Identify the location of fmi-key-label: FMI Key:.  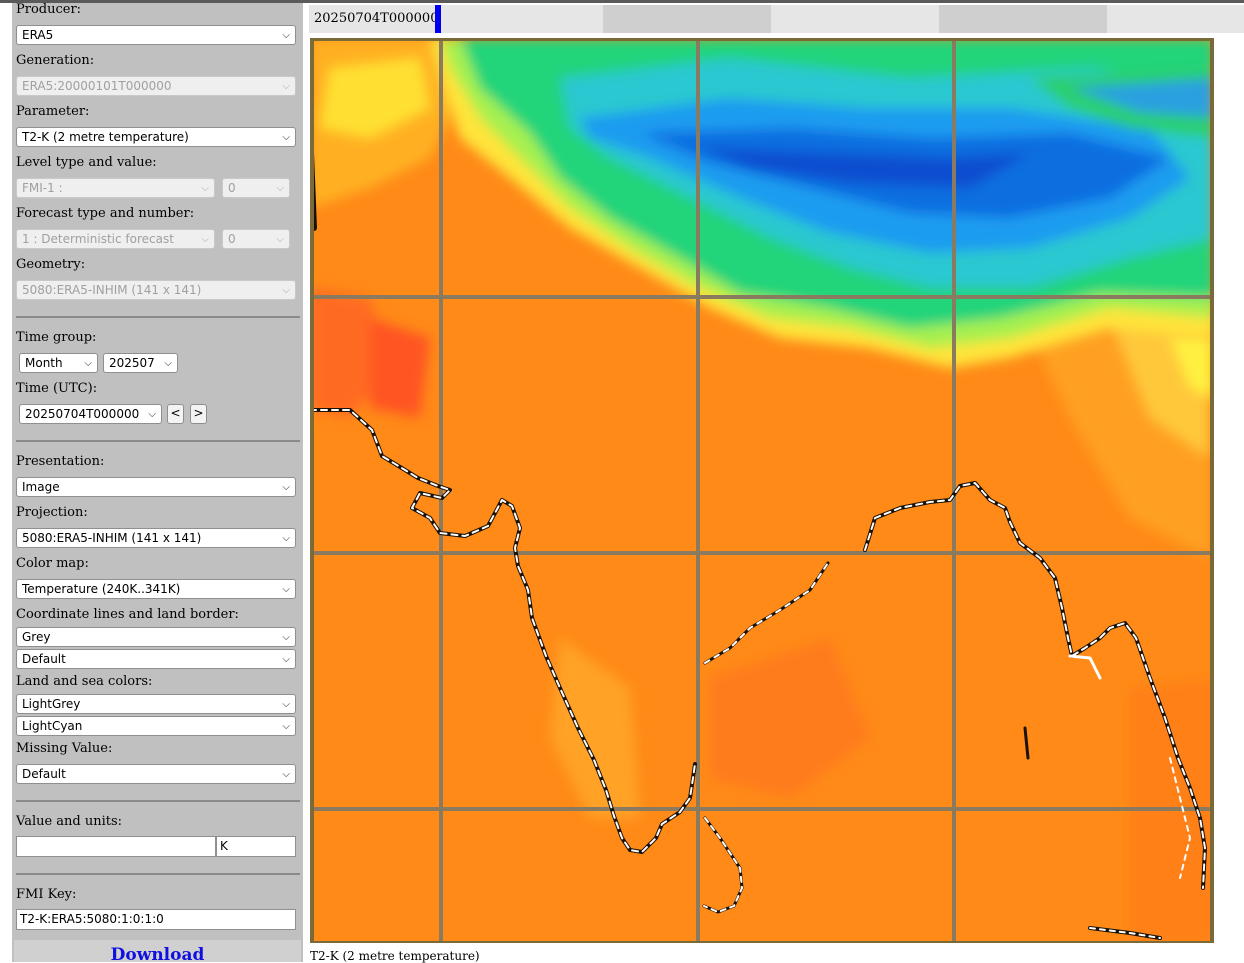
(46, 894).